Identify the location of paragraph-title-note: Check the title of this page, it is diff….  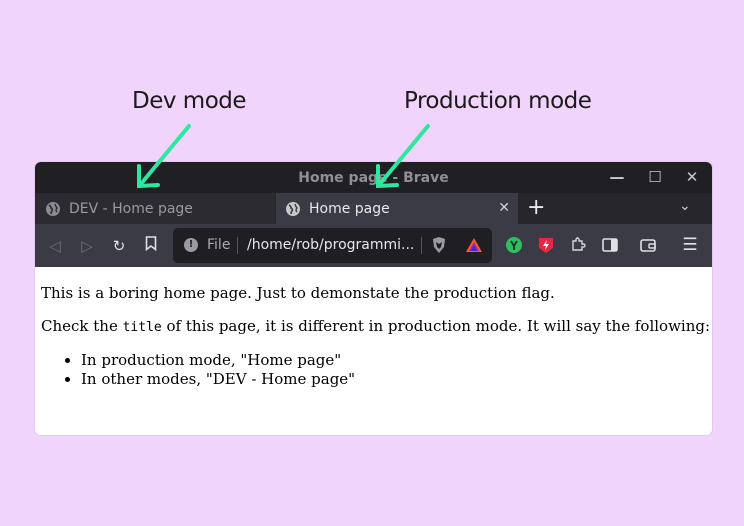
(375, 326).